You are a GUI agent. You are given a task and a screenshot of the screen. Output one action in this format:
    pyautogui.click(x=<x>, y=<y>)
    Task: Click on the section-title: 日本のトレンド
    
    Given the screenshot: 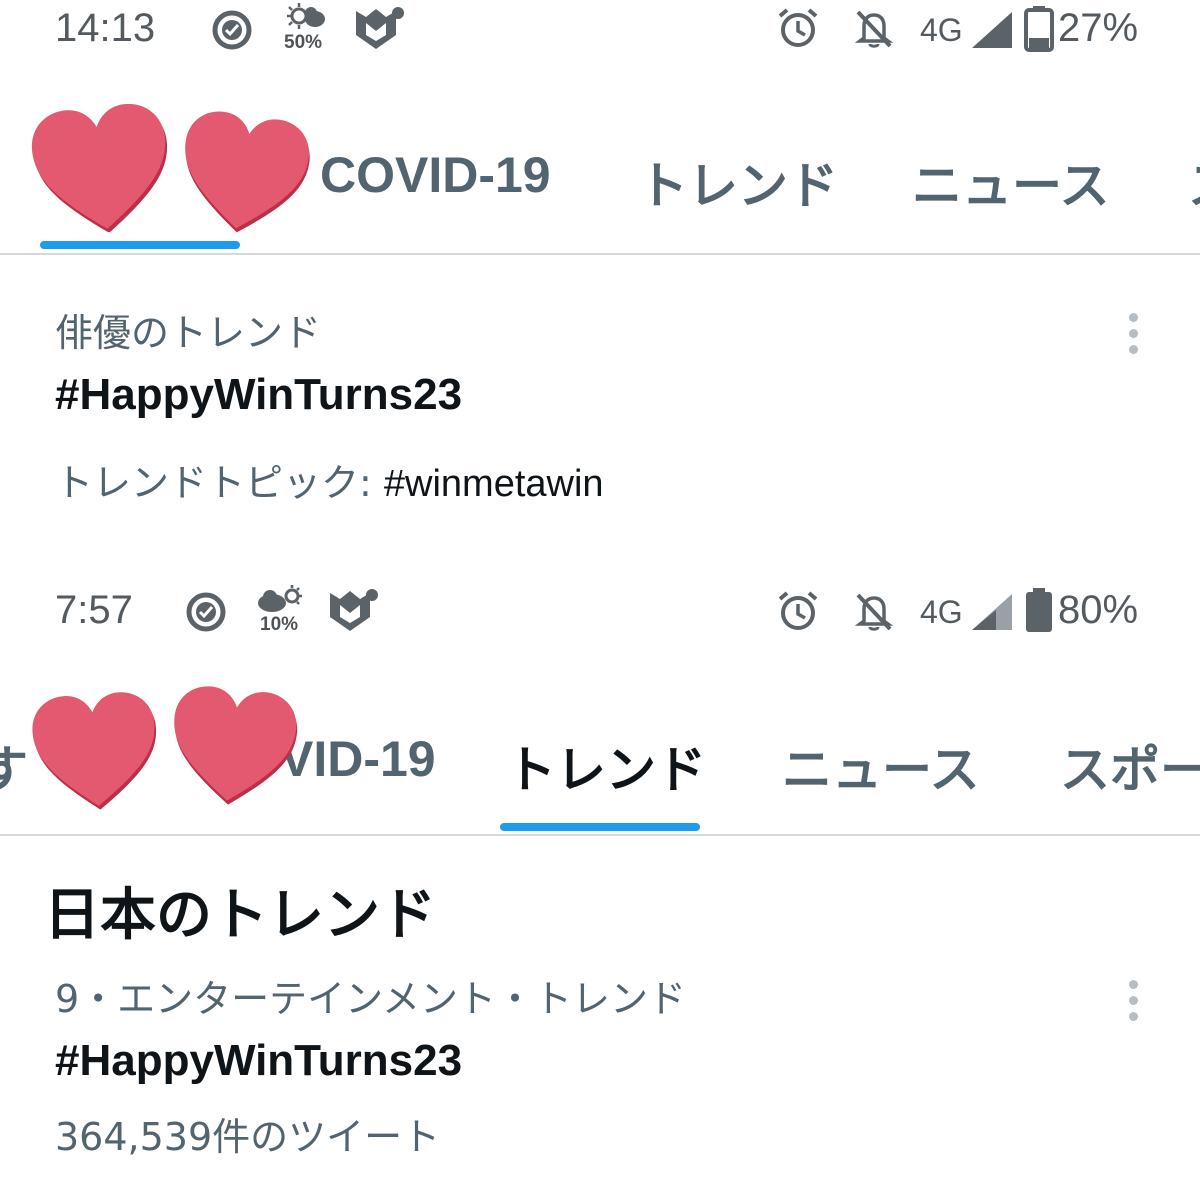 What is the action you would take?
    pyautogui.click(x=240, y=915)
    